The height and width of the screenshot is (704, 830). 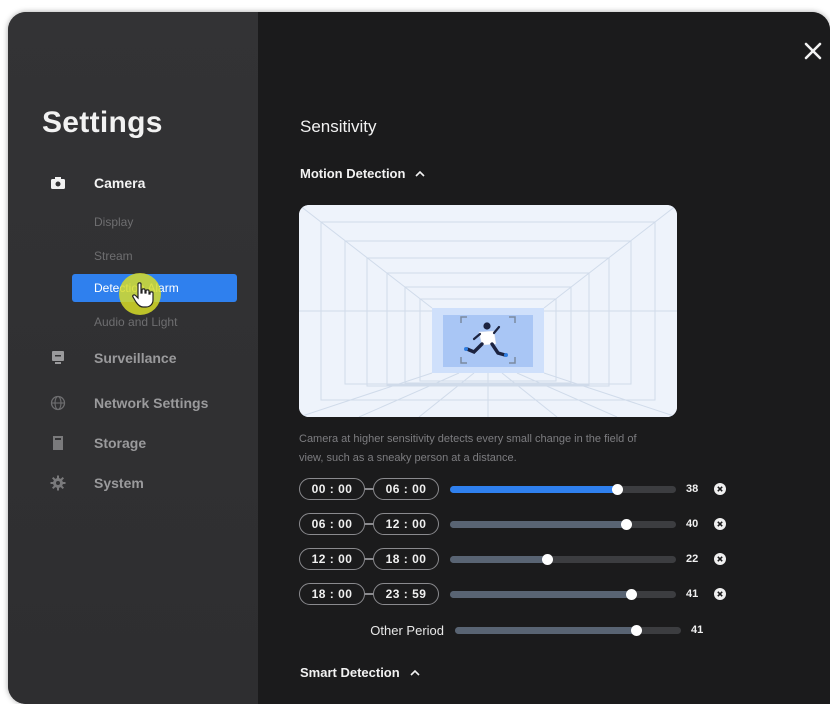 What do you see at coordinates (332, 524) in the screenshot?
I see `period-start-time: 06 : 00` at bounding box center [332, 524].